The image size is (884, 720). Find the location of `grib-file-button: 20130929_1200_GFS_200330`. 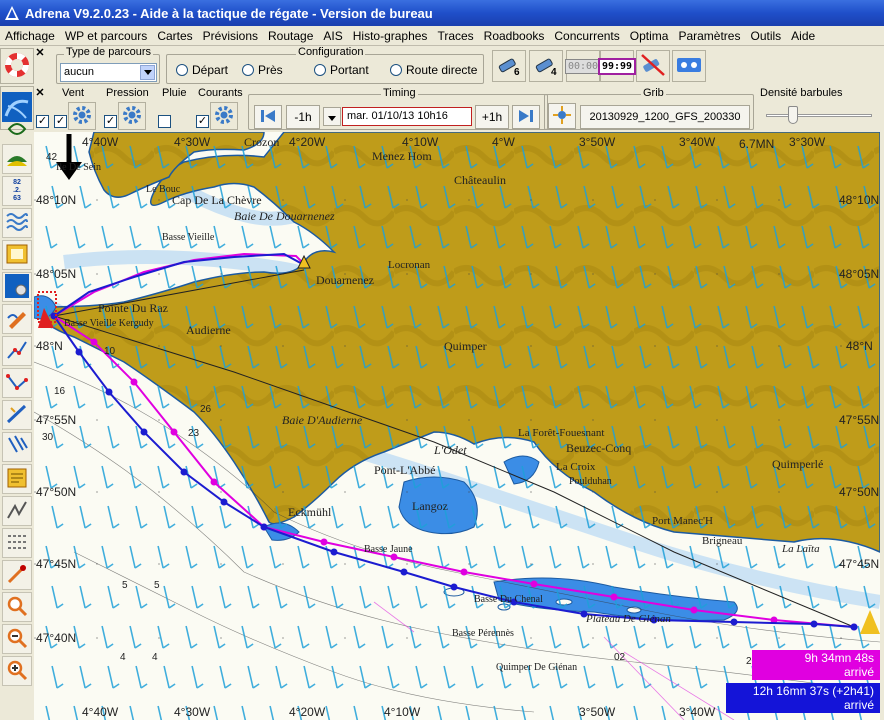

grib-file-button: 20130929_1200_GFS_200330 is located at coordinates (665, 117).